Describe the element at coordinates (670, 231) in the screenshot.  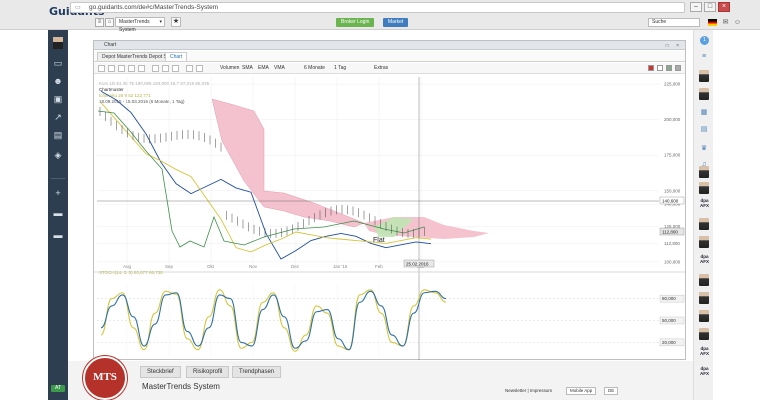
I see `price-badge-label: 112,800` at that location.